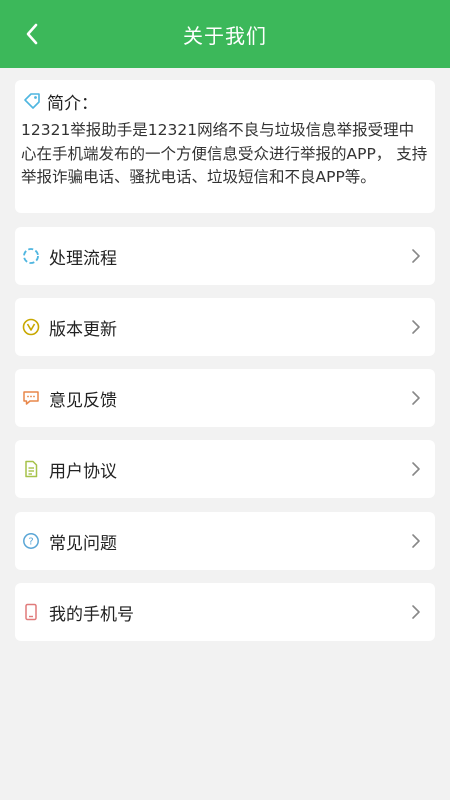 The image size is (450, 800). What do you see at coordinates (32, 101) in the screenshot?
I see `tag-icon` at bounding box center [32, 101].